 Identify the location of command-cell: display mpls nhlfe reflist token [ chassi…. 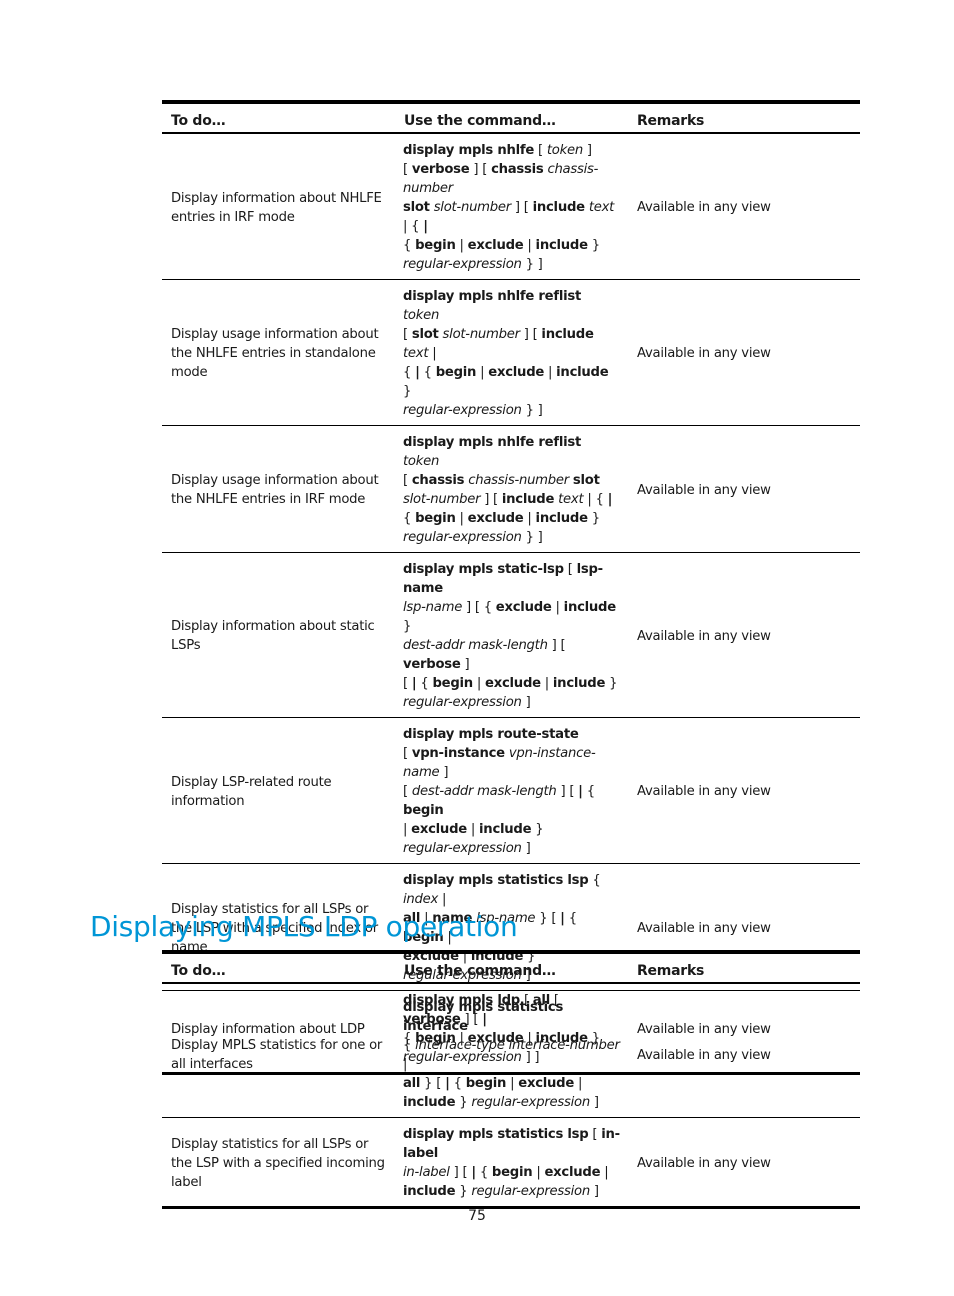
(511, 489).